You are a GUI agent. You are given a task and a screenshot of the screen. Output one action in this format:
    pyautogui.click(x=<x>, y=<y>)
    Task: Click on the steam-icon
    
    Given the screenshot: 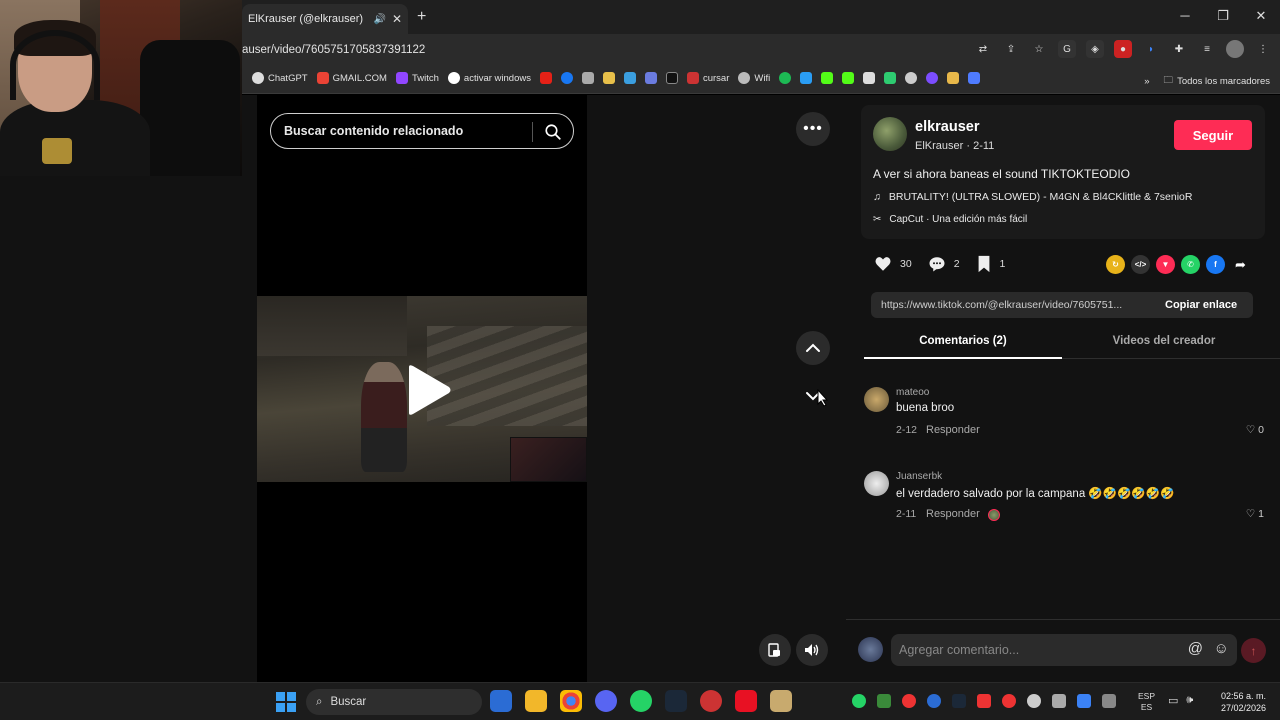 What is the action you would take?
    pyautogui.click(x=676, y=701)
    